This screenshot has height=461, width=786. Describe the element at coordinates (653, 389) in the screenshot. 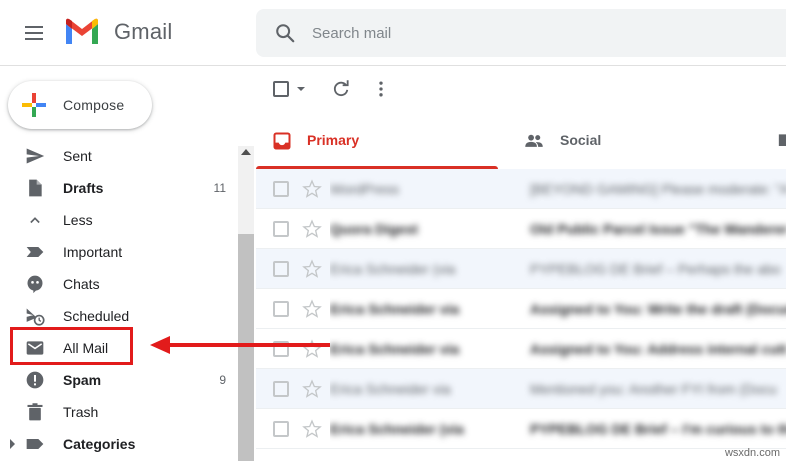

I see `mail-subject: Mentioned you: Another FYI from (Docu` at that location.